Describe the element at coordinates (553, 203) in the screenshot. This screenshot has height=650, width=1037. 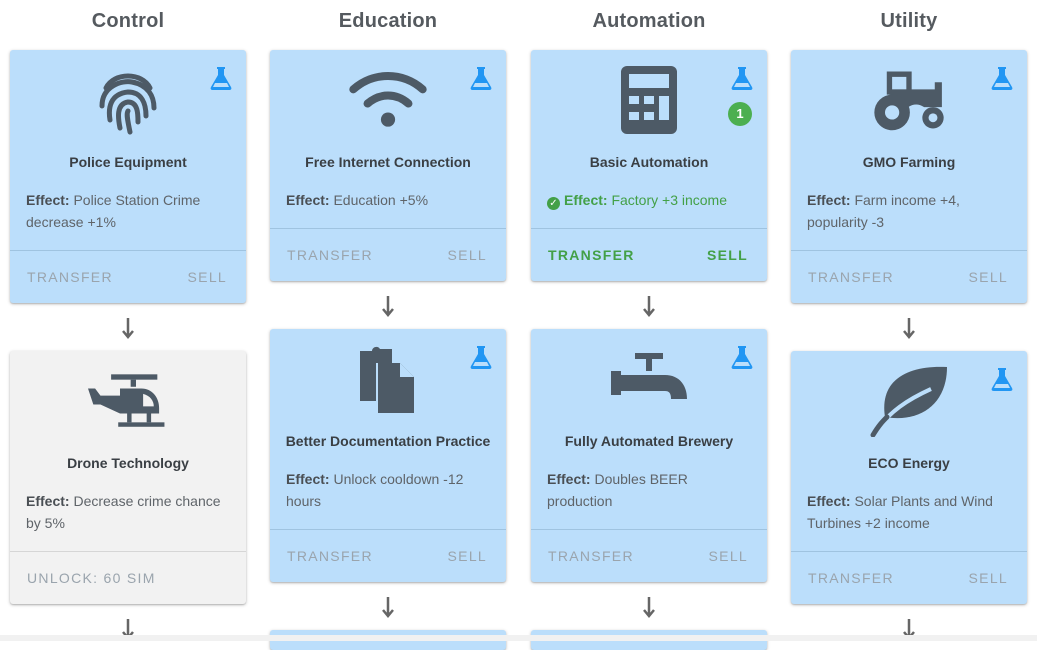
I see `check-circle-icon: ✓` at that location.